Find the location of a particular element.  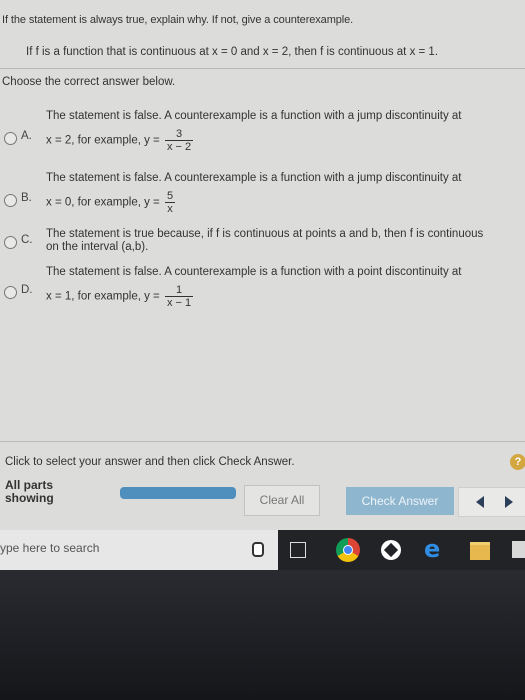

next-arrow-icon is located at coordinates (509, 502).